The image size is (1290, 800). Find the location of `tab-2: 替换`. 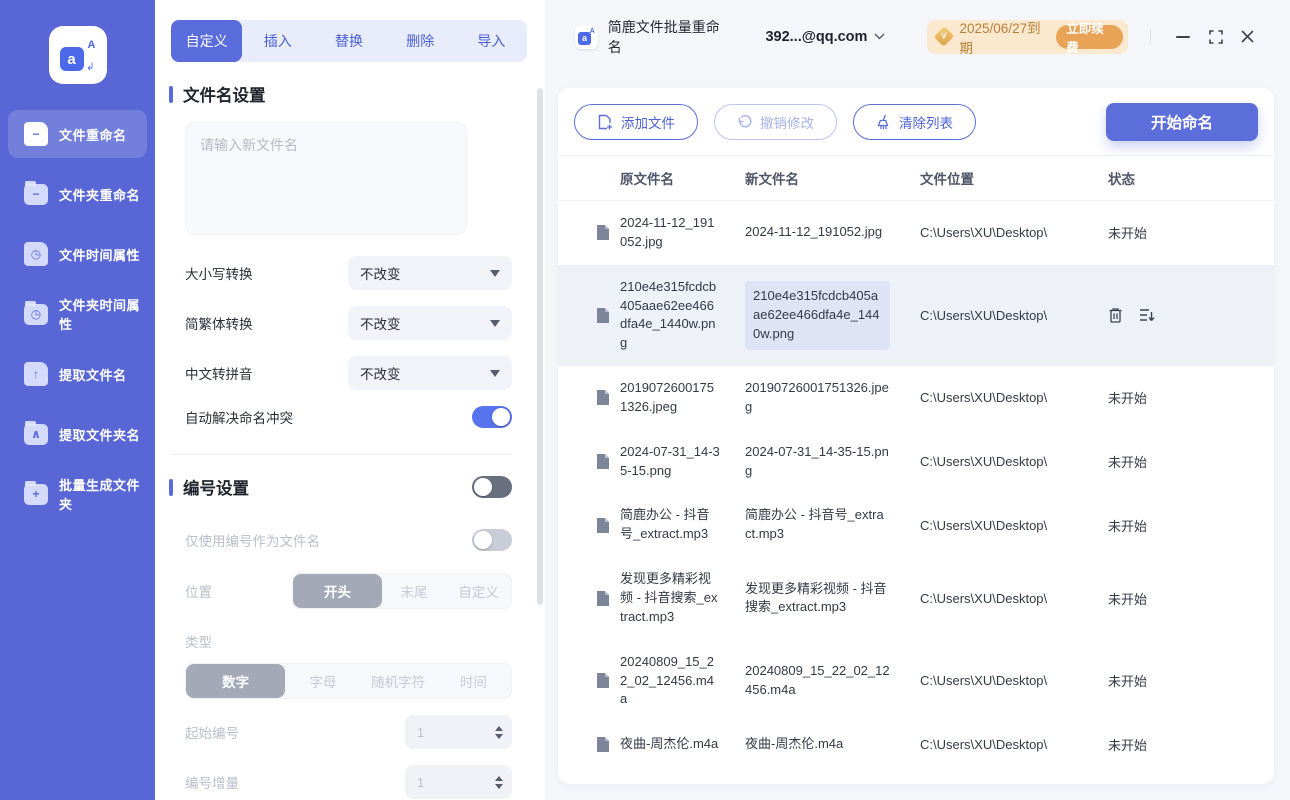

tab-2: 替换 is located at coordinates (348, 41).